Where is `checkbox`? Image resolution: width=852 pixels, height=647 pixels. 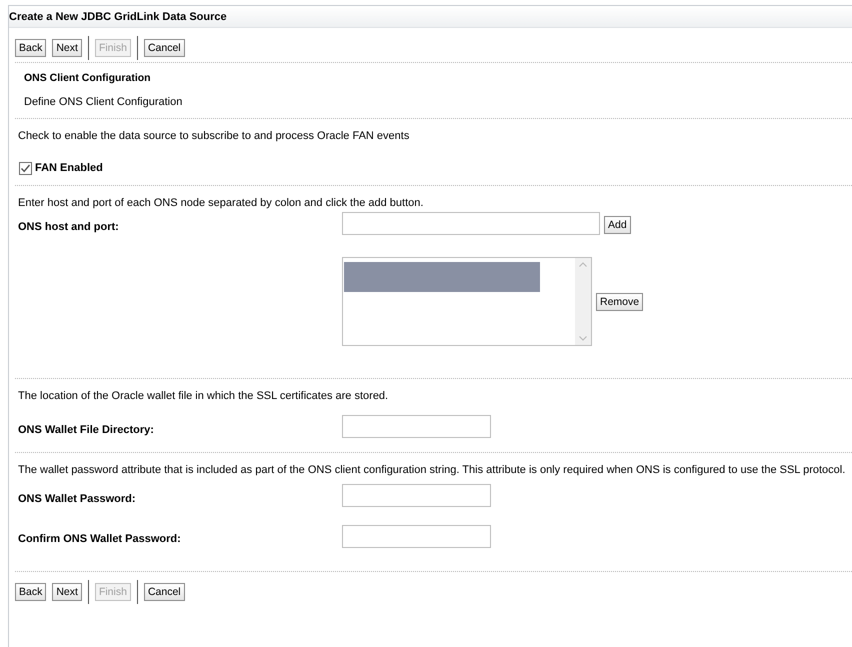 checkbox is located at coordinates (25, 168).